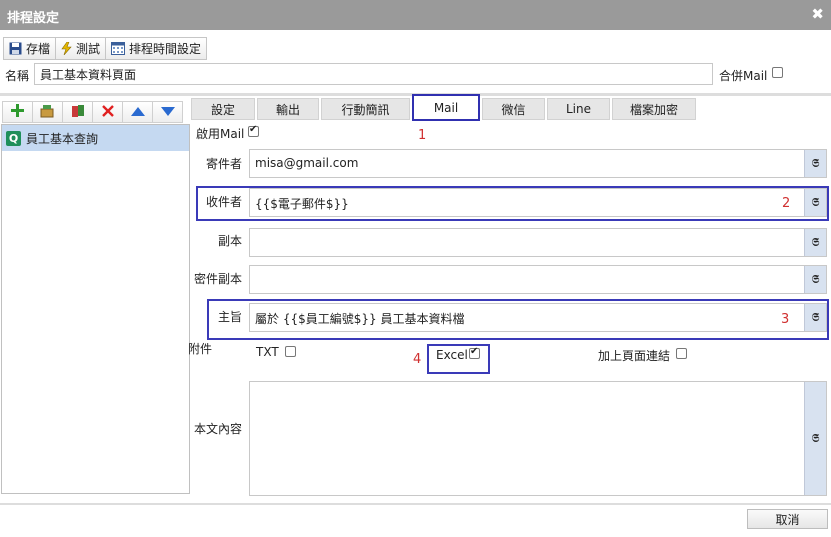 The image size is (831, 537). I want to click on txt-checkbox, so click(290, 351).